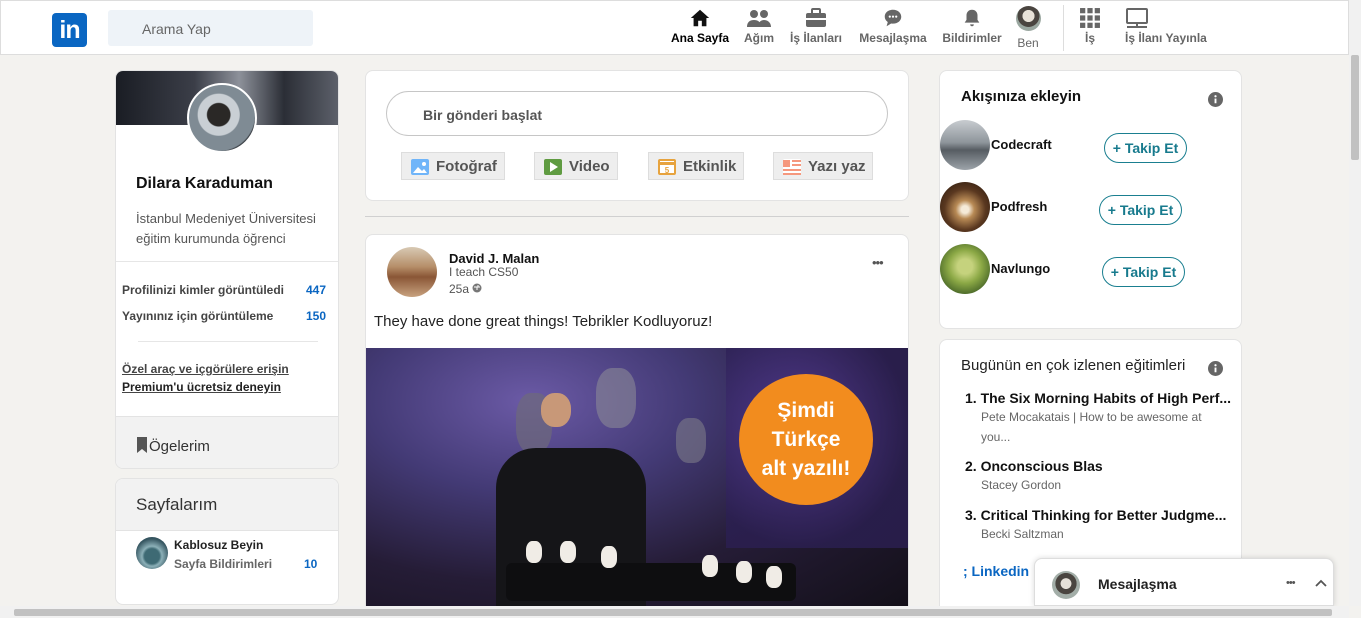 This screenshot has height=618, width=1361. Describe the element at coordinates (806, 410) in the screenshot. I see `badge-line: Şimdi` at that location.